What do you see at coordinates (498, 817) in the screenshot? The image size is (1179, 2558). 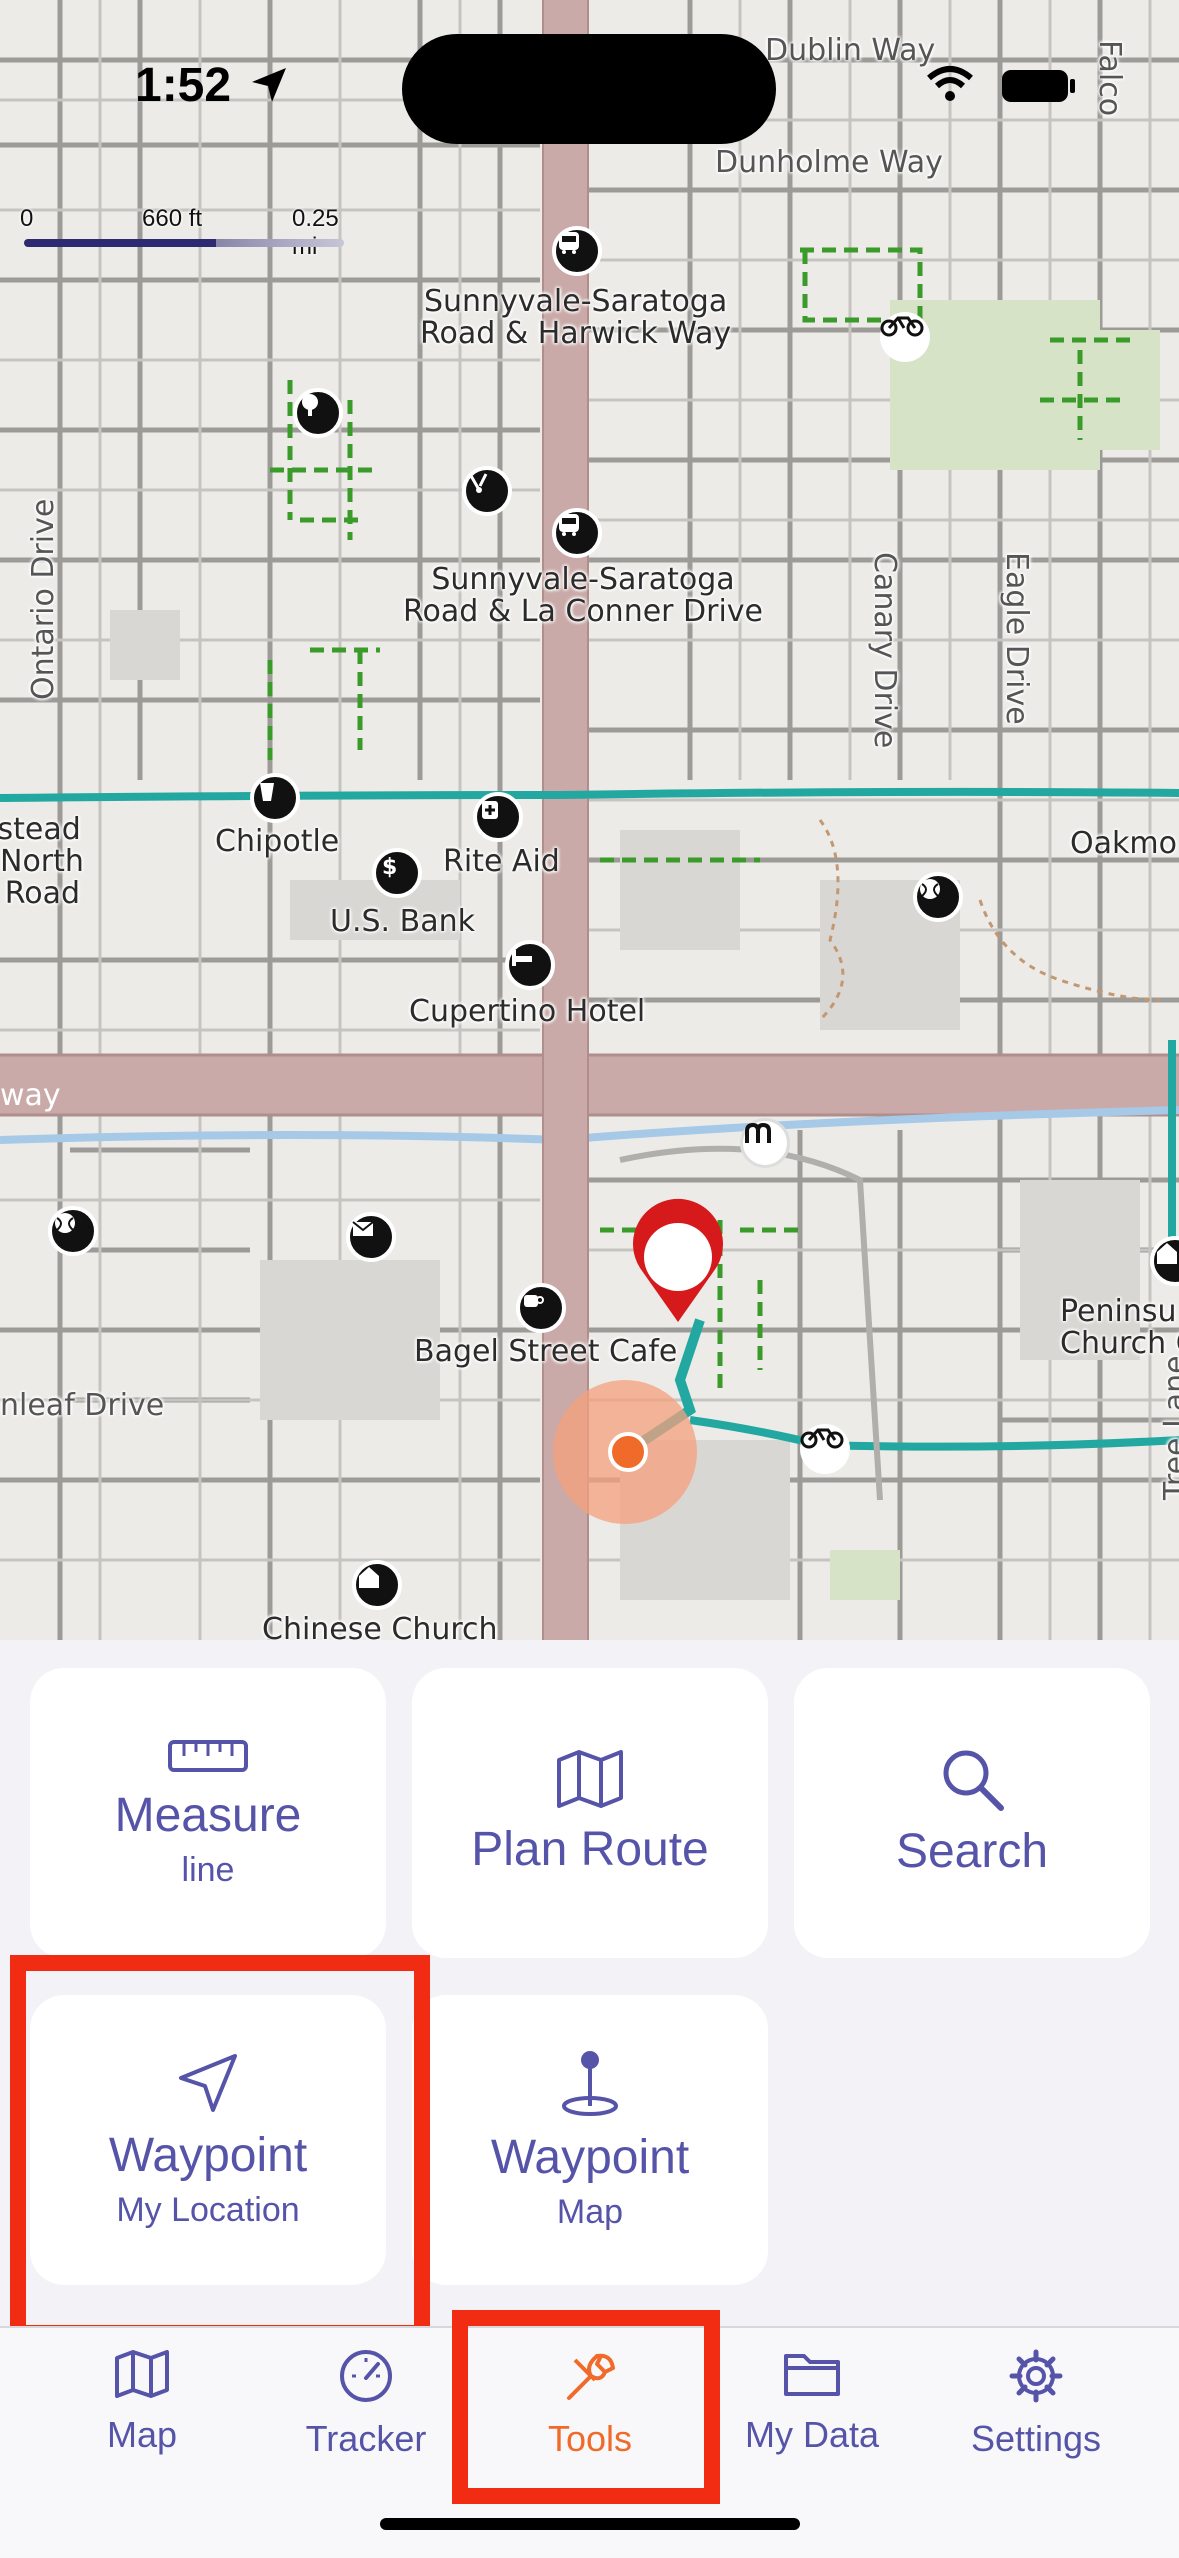 I see `pharmacy-icon` at bounding box center [498, 817].